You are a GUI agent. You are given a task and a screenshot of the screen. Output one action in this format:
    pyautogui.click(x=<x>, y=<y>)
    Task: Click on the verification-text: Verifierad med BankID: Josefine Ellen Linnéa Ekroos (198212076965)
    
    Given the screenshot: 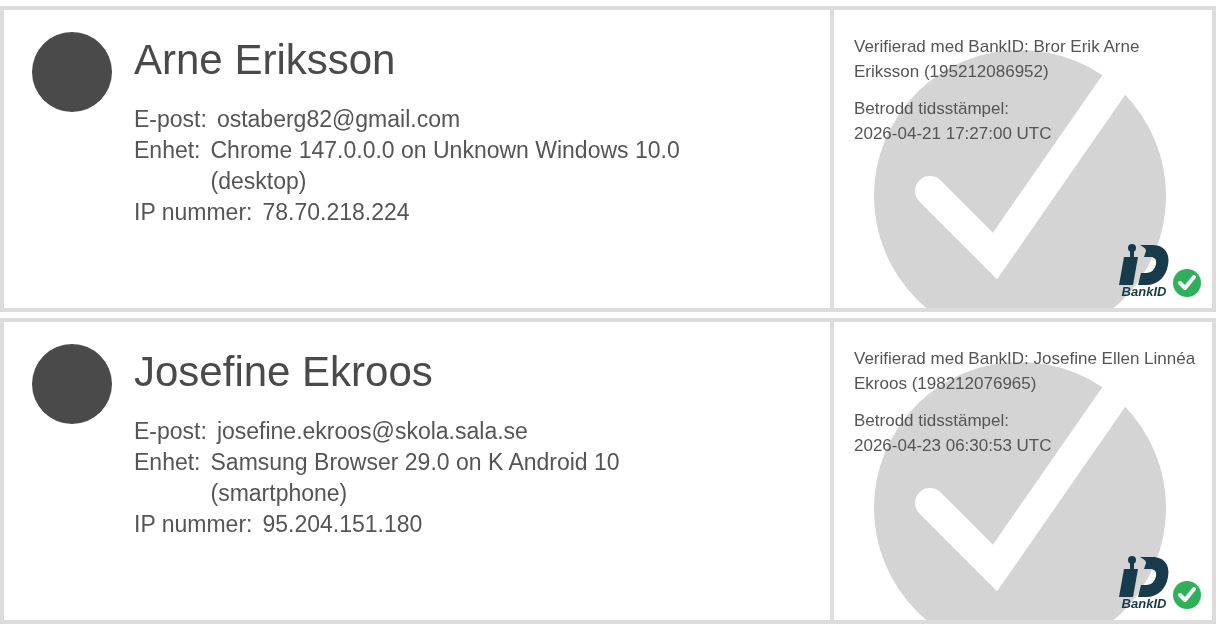 What is the action you would take?
    pyautogui.click(x=1025, y=371)
    